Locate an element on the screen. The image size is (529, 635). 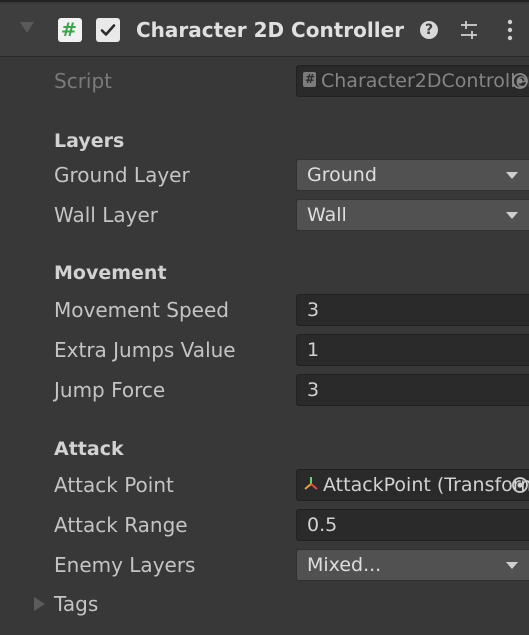
attack-point-value: AttackPoint (Transform) is located at coordinates (426, 485).